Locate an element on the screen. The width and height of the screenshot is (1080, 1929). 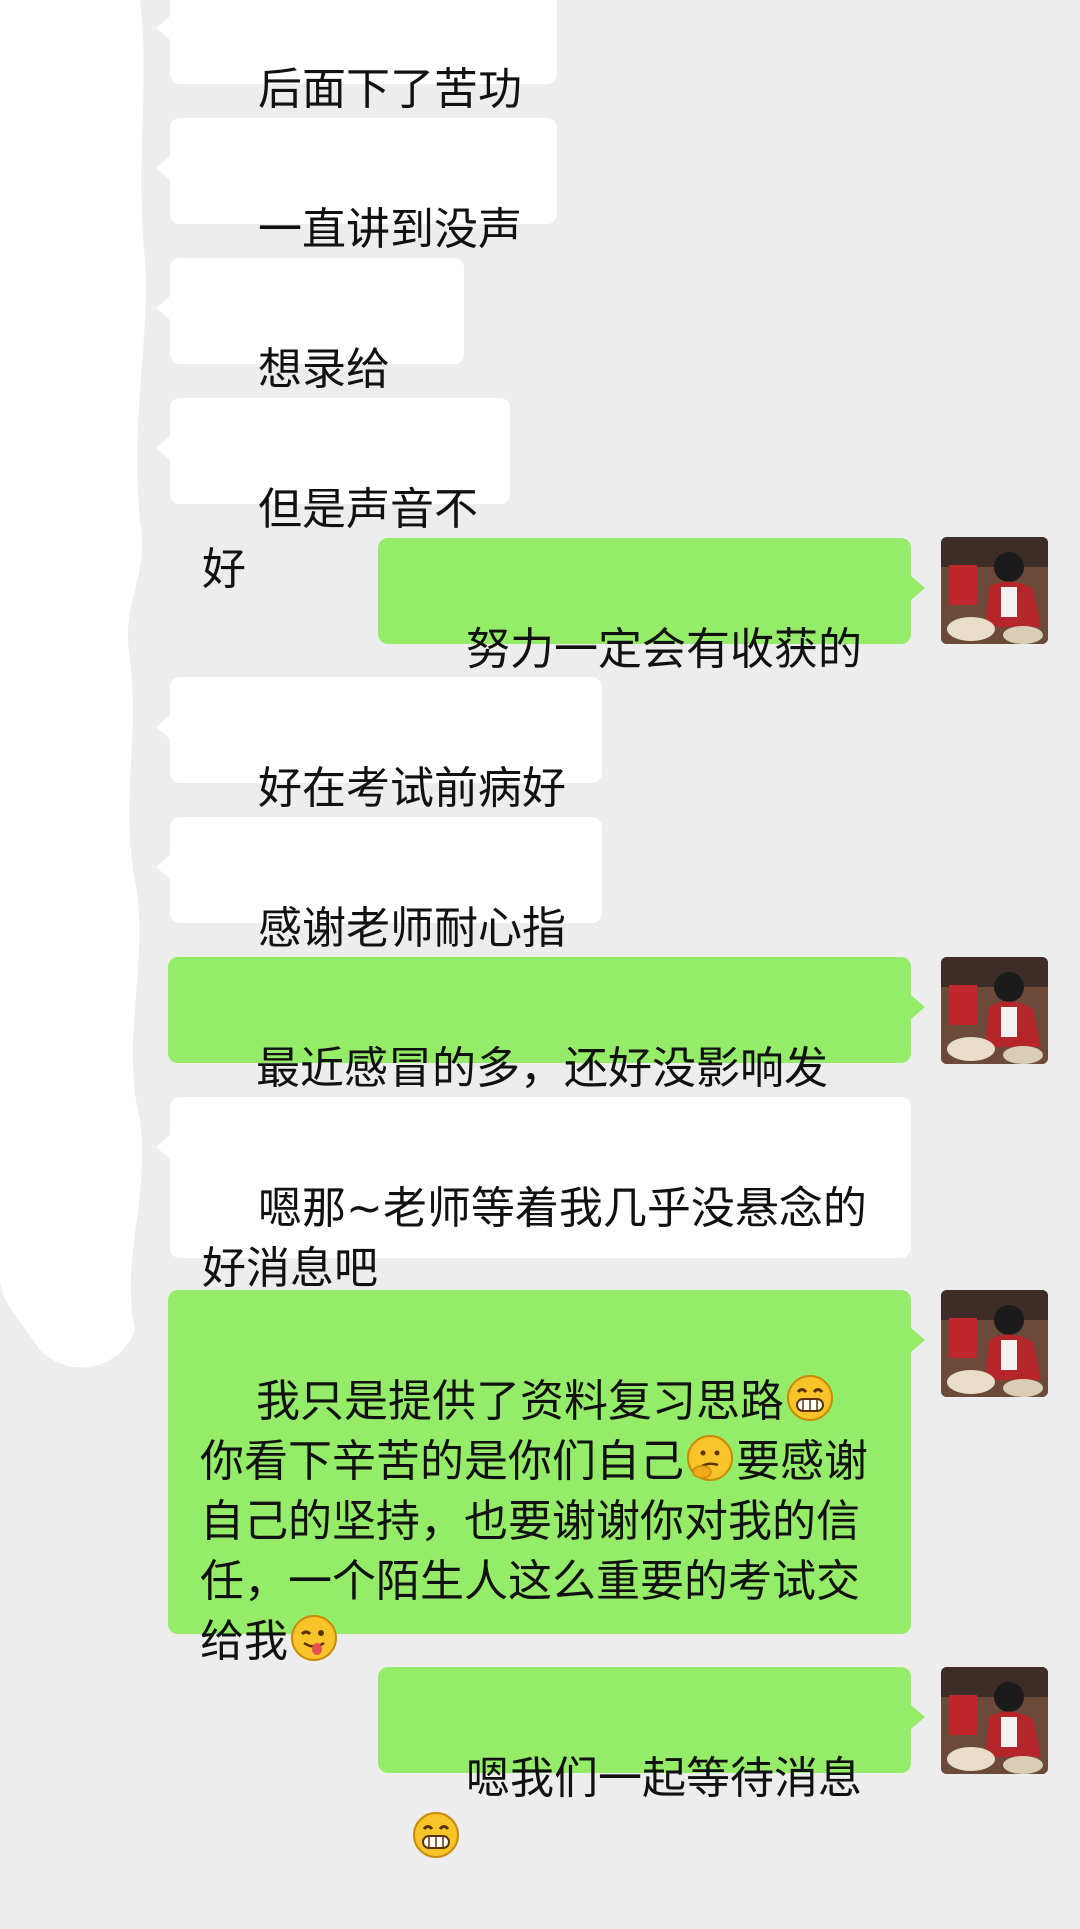
message-text-segment: 你看下辛苦的是你们自己 is located at coordinates (442, 1461).